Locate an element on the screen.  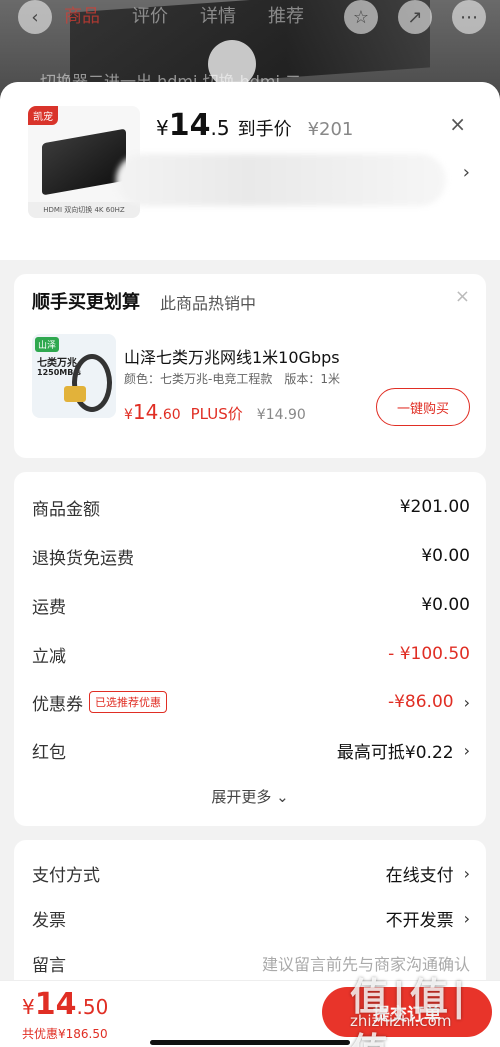
thumb-caption: HDMI 双向切换 4K 60HZ is located at coordinates (84, 210).